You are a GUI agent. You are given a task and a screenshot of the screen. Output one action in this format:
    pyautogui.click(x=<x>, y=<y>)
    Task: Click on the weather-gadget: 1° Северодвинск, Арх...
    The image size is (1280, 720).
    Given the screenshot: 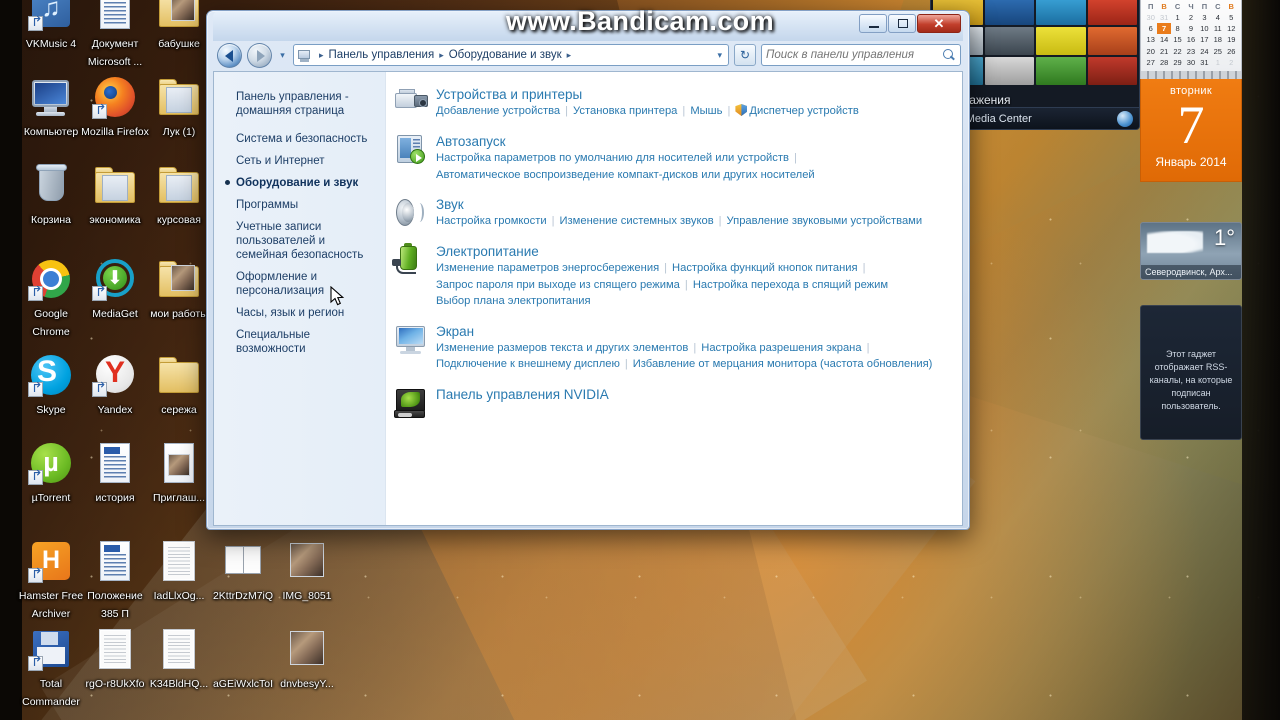 What is the action you would take?
    pyautogui.click(x=1191, y=251)
    